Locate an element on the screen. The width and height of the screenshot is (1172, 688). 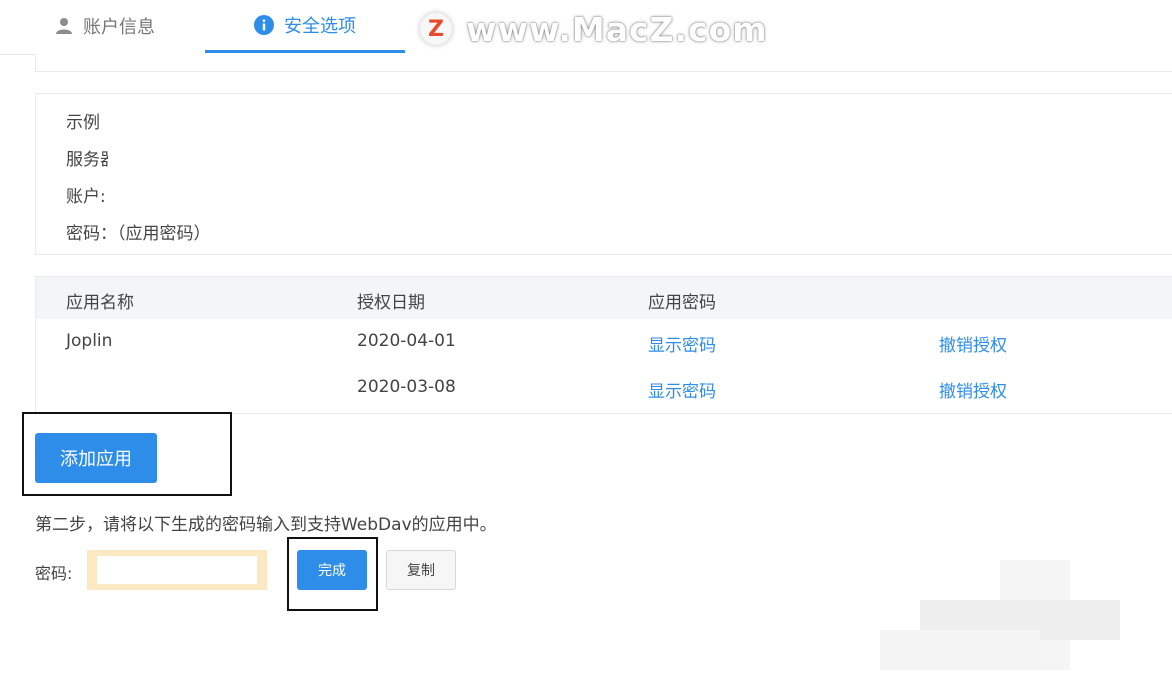
blurred-region is located at coordinates (1000, 615).